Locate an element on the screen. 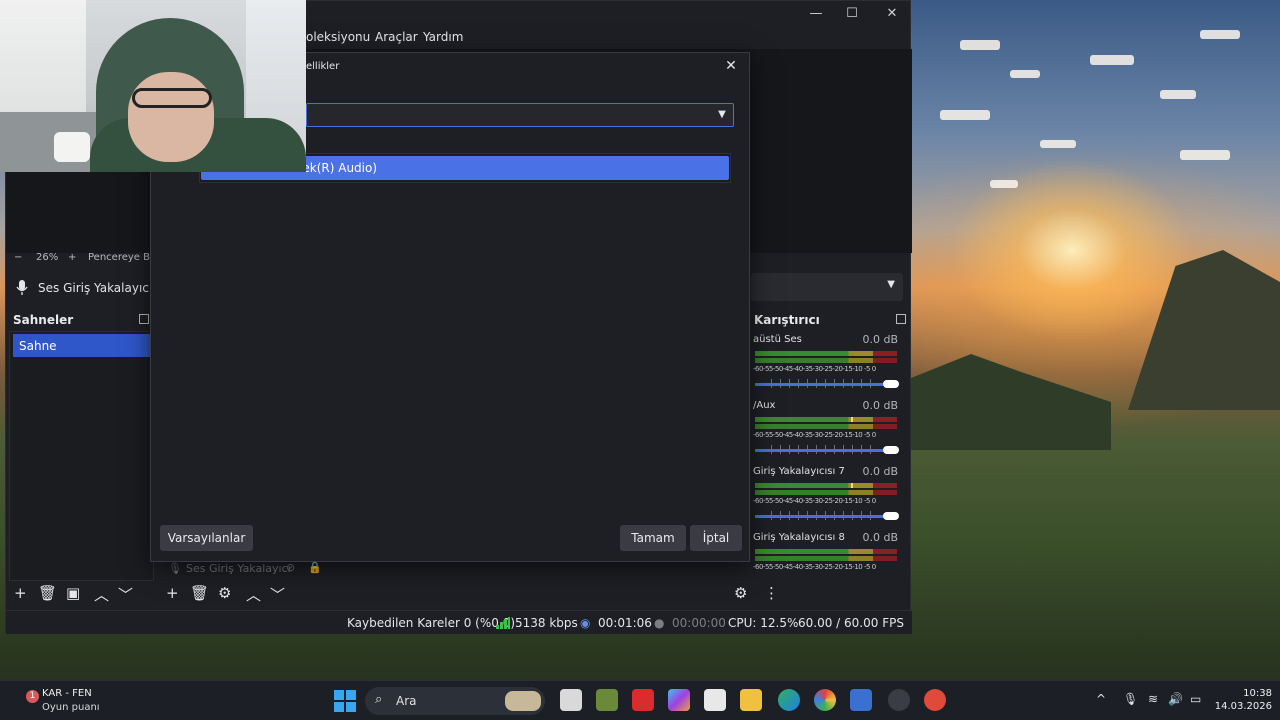 The width and height of the screenshot is (1280, 720). source-item-label: Ses Giriş Yakalayıcı is located at coordinates (238, 568).